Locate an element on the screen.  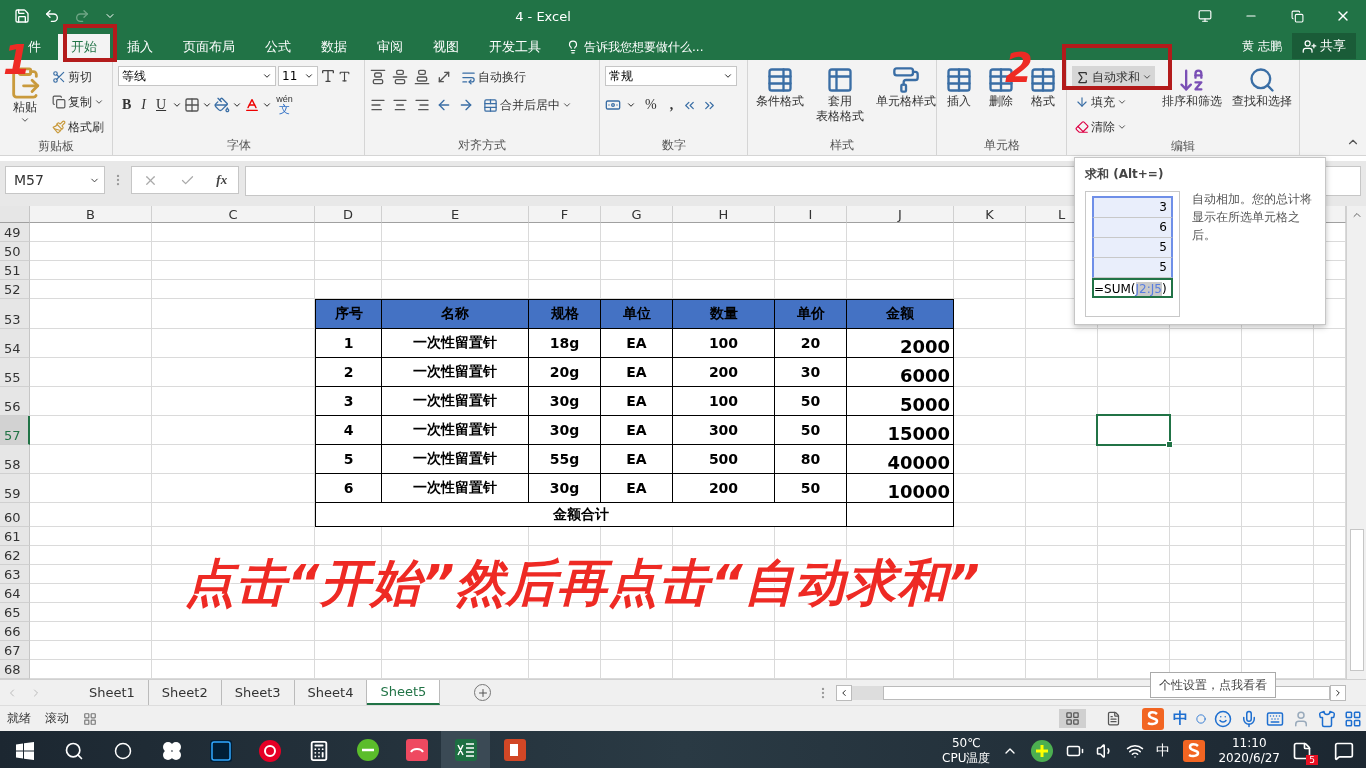
table-cell: 100 is located at coordinates (724, 401).